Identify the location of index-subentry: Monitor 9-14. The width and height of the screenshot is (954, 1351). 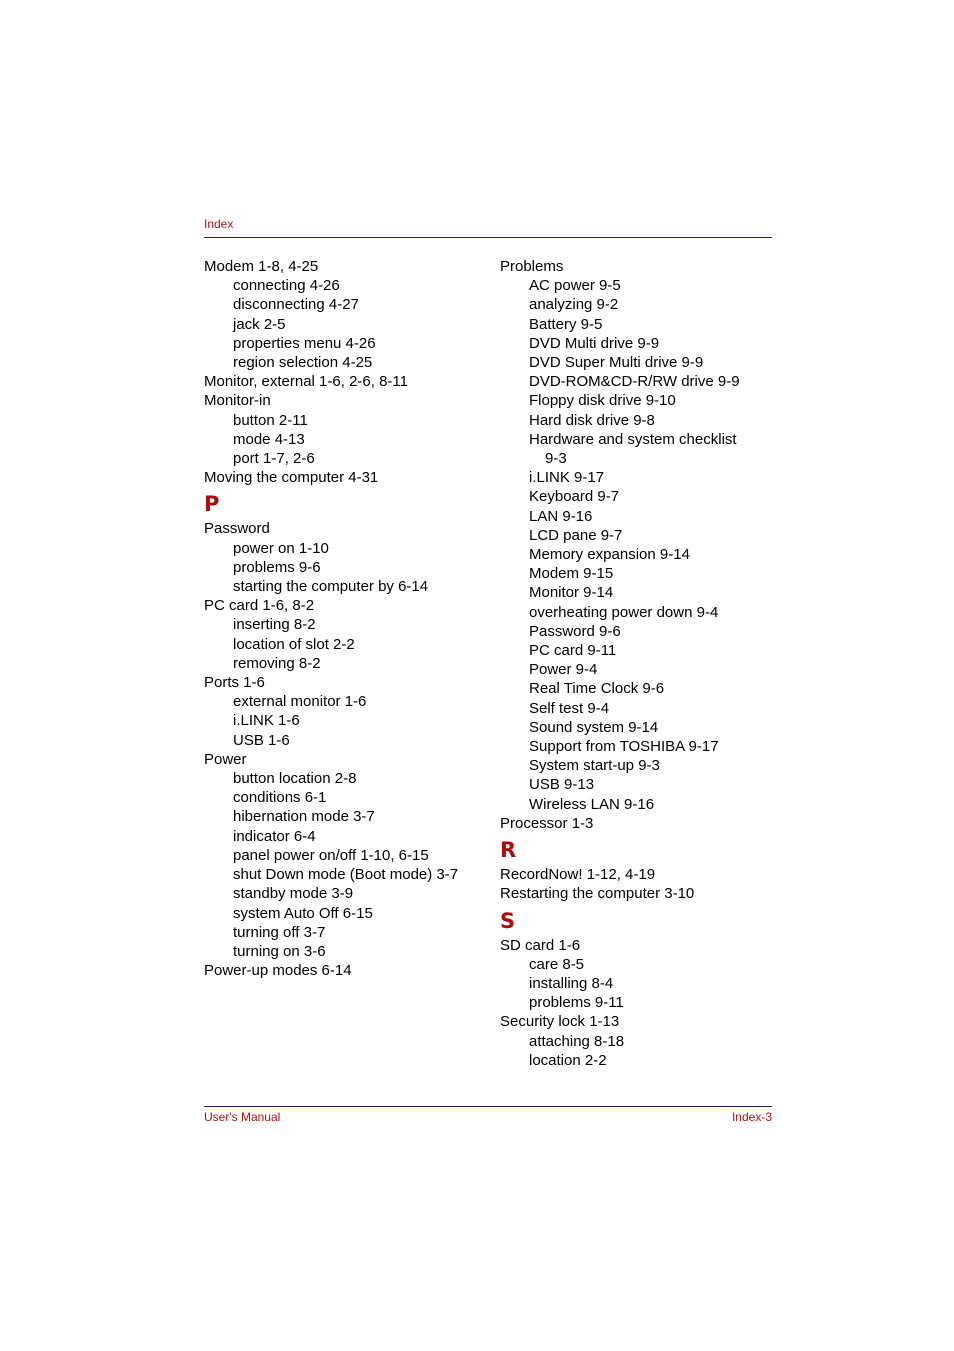
(571, 593).